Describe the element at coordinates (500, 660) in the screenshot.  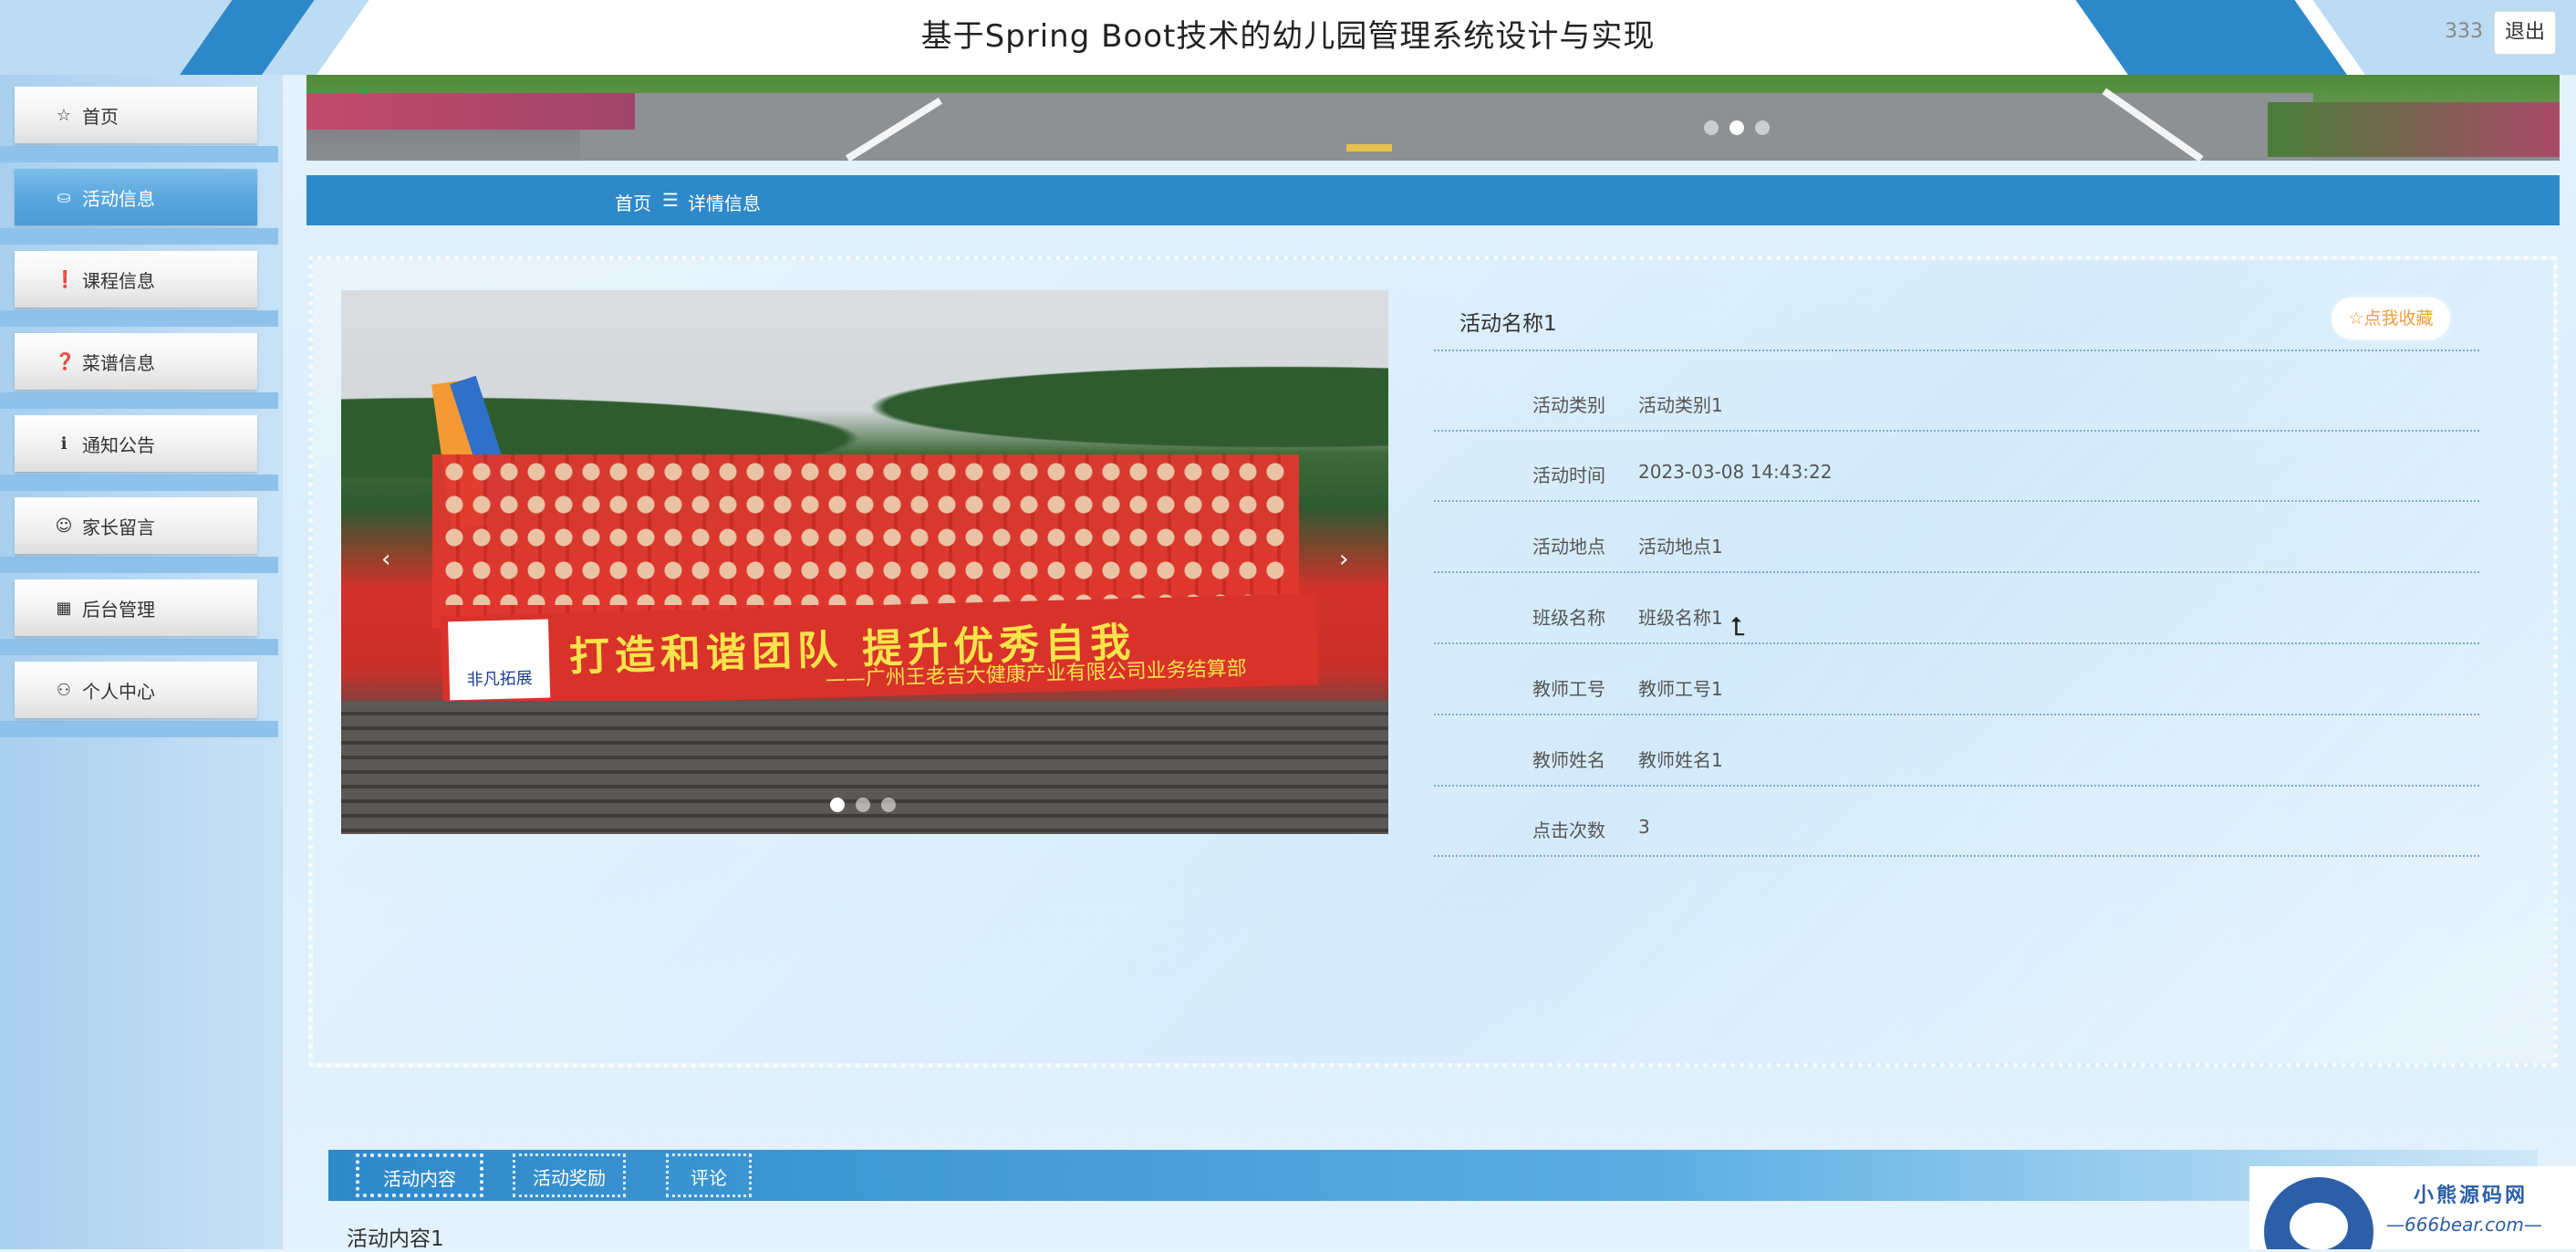
I see `photo-banner-logo: 非凡拓展` at that location.